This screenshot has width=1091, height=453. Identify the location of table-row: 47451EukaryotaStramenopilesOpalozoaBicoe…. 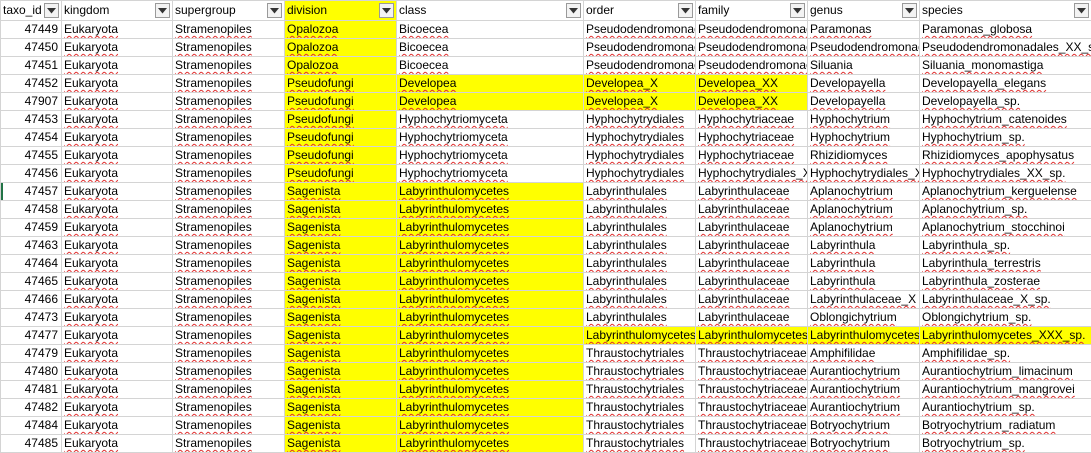
(546, 66).